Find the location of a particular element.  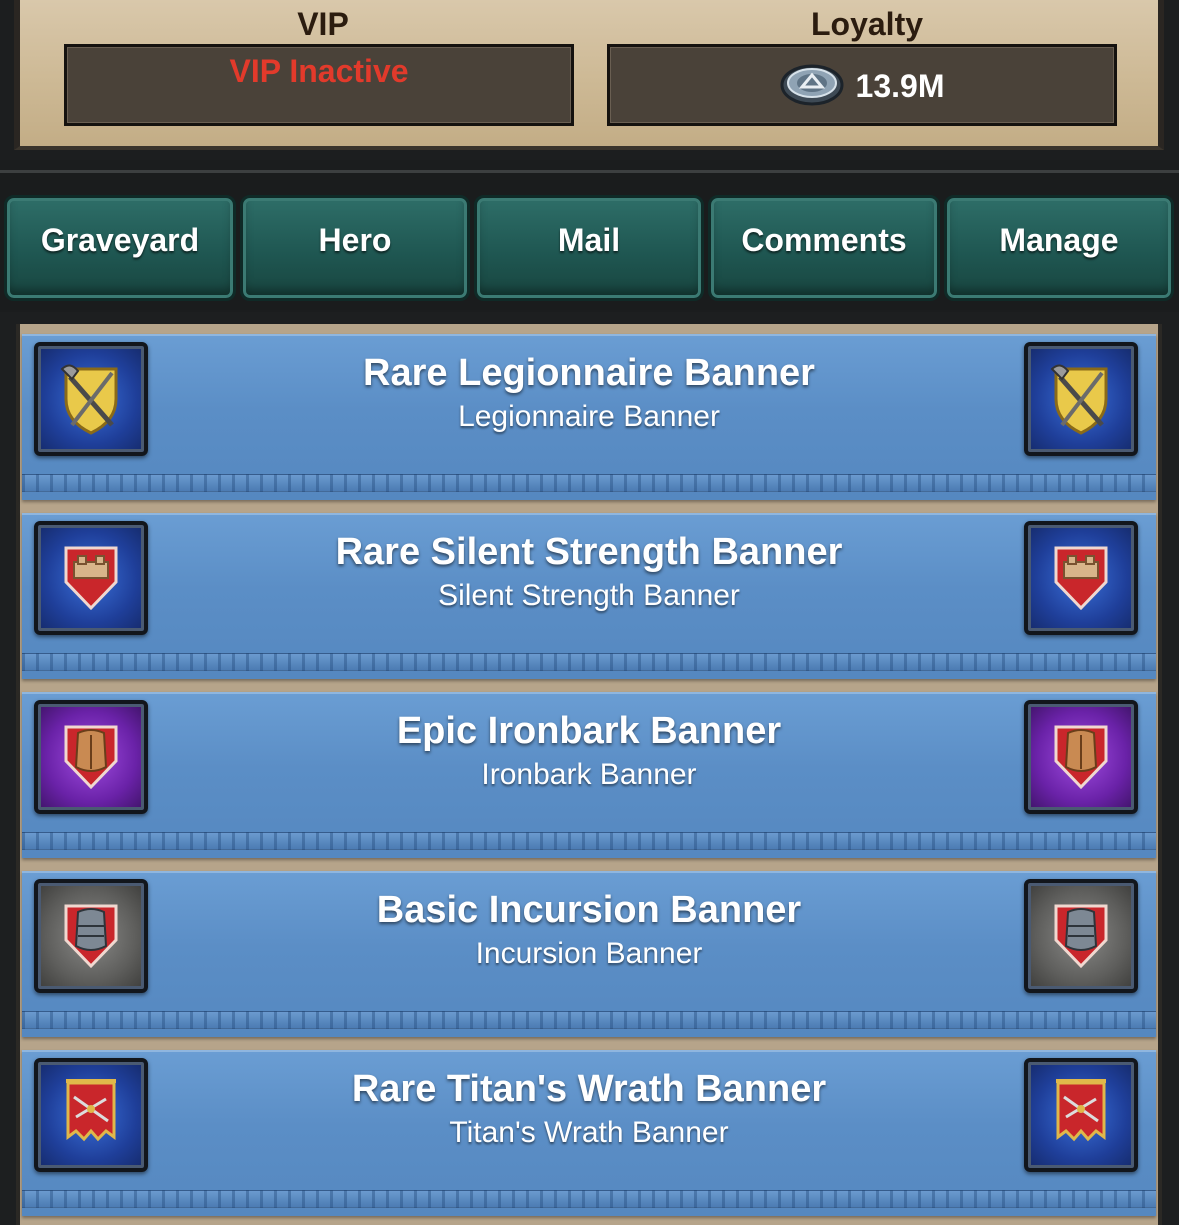

loyalty-value: 13.9M is located at coordinates (900, 85).